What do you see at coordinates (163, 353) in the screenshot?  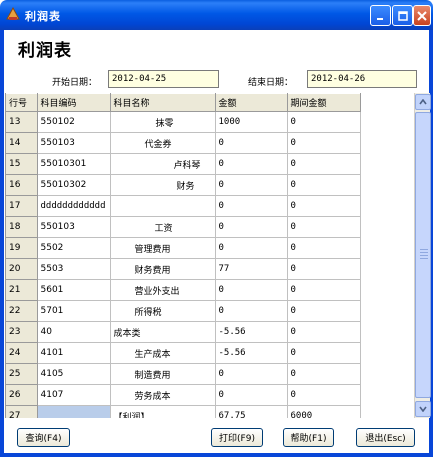 I see `account-name-cell: 生产成本` at bounding box center [163, 353].